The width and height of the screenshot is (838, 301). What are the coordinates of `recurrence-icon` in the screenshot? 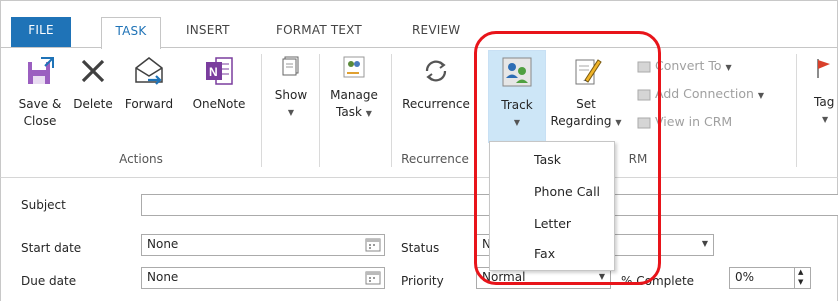 It's located at (436, 71).